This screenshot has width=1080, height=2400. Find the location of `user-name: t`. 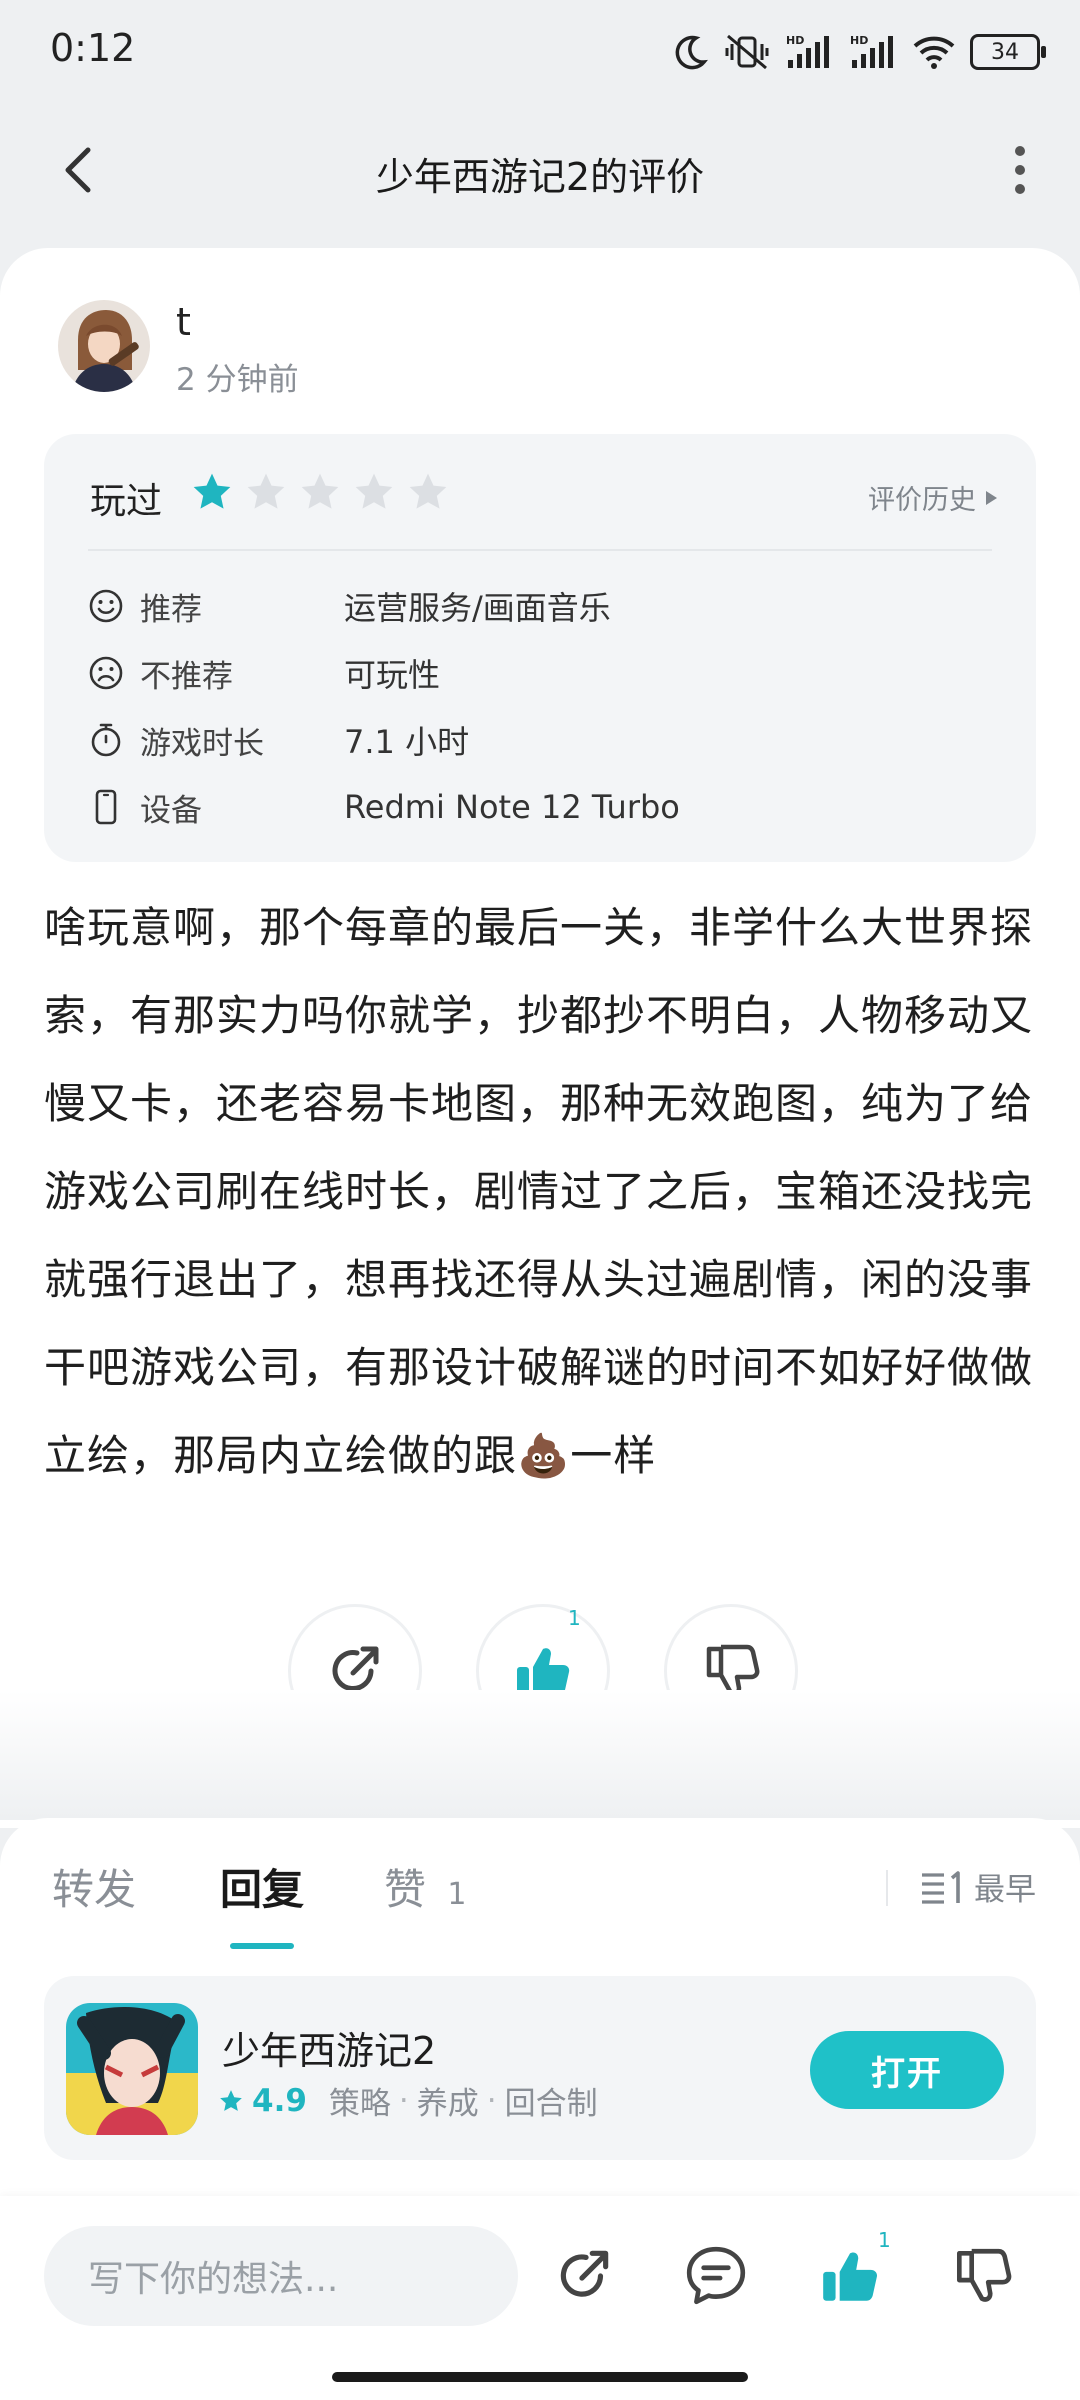

user-name: t is located at coordinates (183, 322).